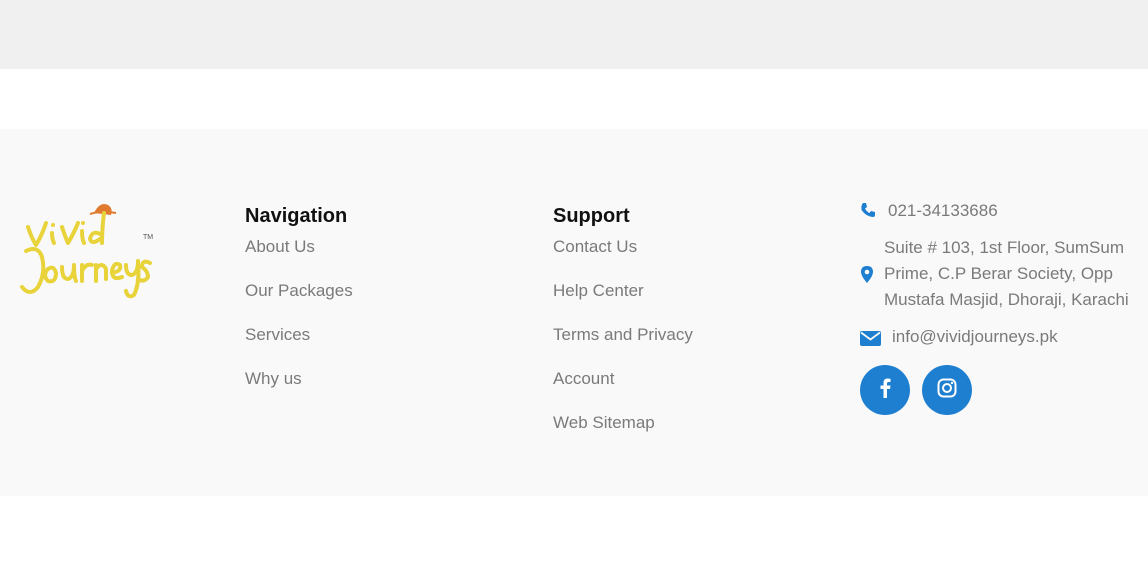  What do you see at coordinates (299, 299) in the screenshot?
I see `nav-link-our-packages: Our Packages` at bounding box center [299, 299].